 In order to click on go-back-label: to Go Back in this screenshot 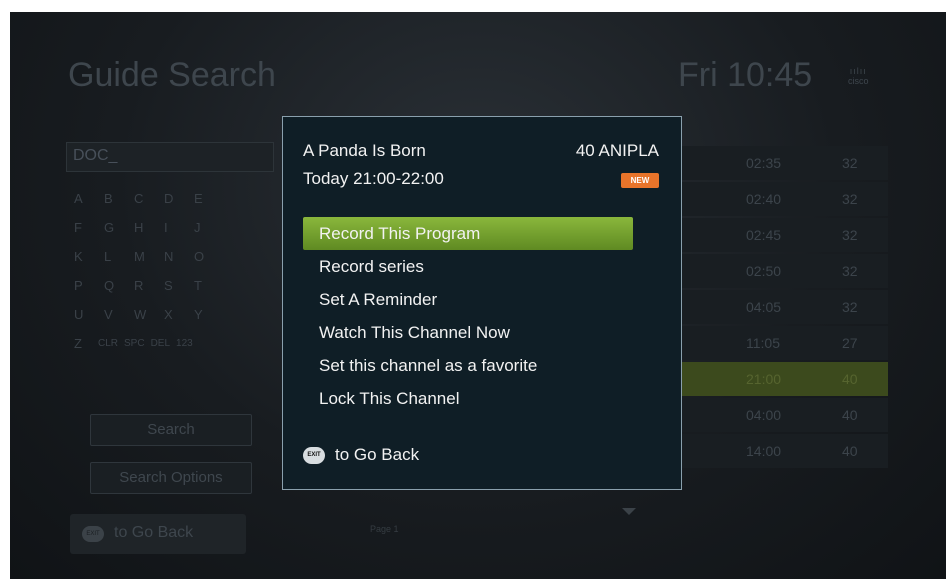, I will do `click(154, 532)`.